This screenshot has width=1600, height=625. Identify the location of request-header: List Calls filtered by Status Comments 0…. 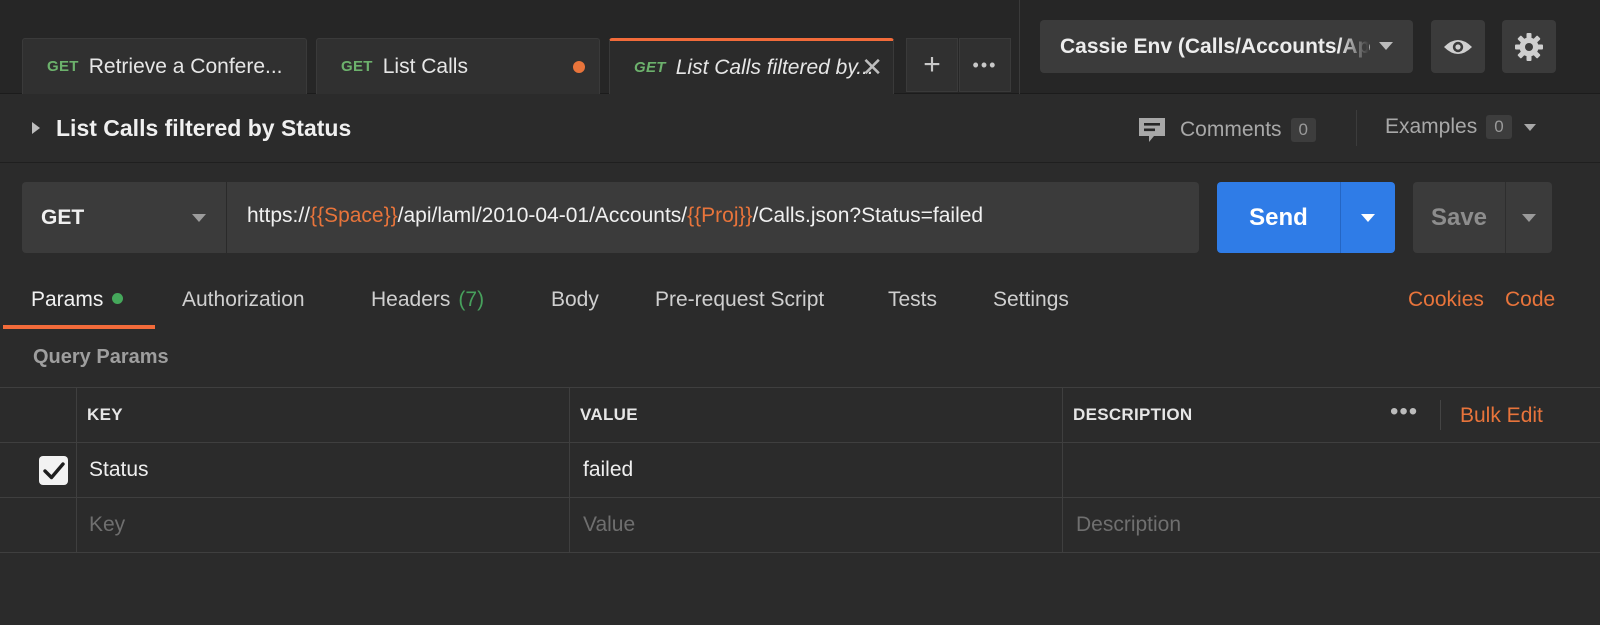
(800, 129).